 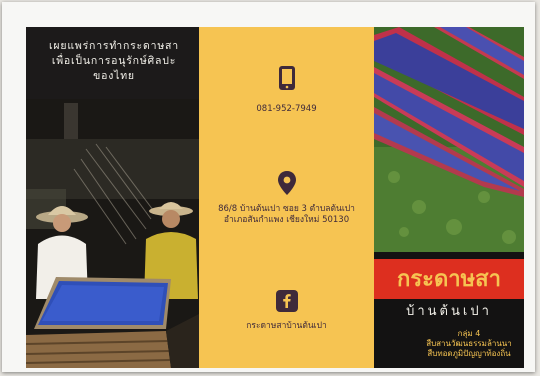 What do you see at coordinates (449, 279) in the screenshot?
I see `brochure-title: กระดาษสา` at bounding box center [449, 279].